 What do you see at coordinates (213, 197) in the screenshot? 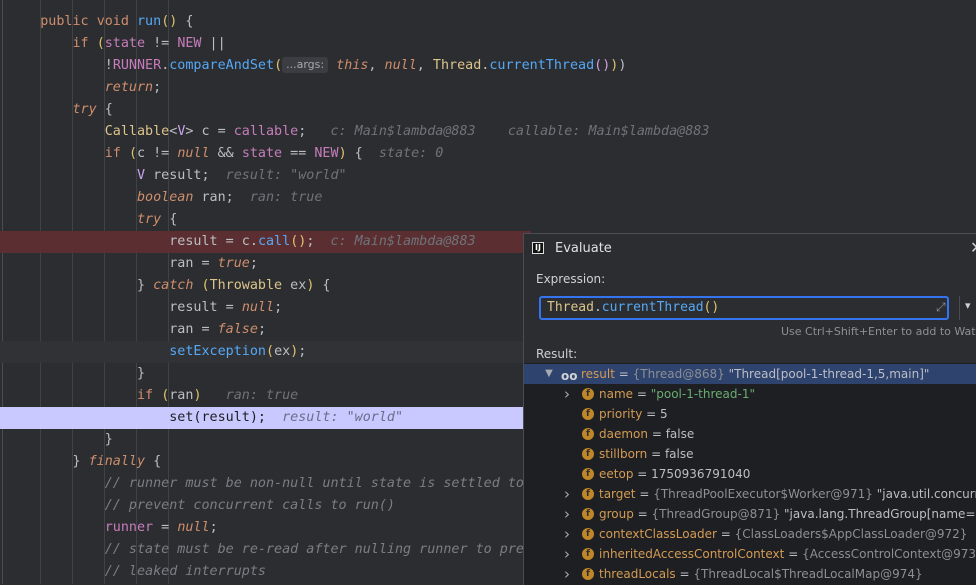
I see `code-token: ran;` at bounding box center [213, 197].